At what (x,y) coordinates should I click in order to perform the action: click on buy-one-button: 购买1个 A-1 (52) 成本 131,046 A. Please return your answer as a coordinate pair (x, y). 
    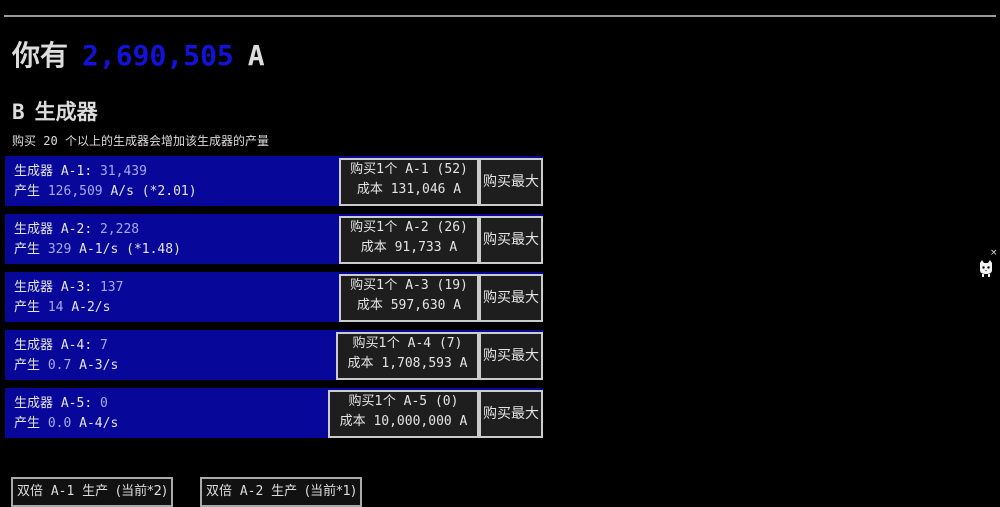
    Looking at the image, I should click on (409, 182).